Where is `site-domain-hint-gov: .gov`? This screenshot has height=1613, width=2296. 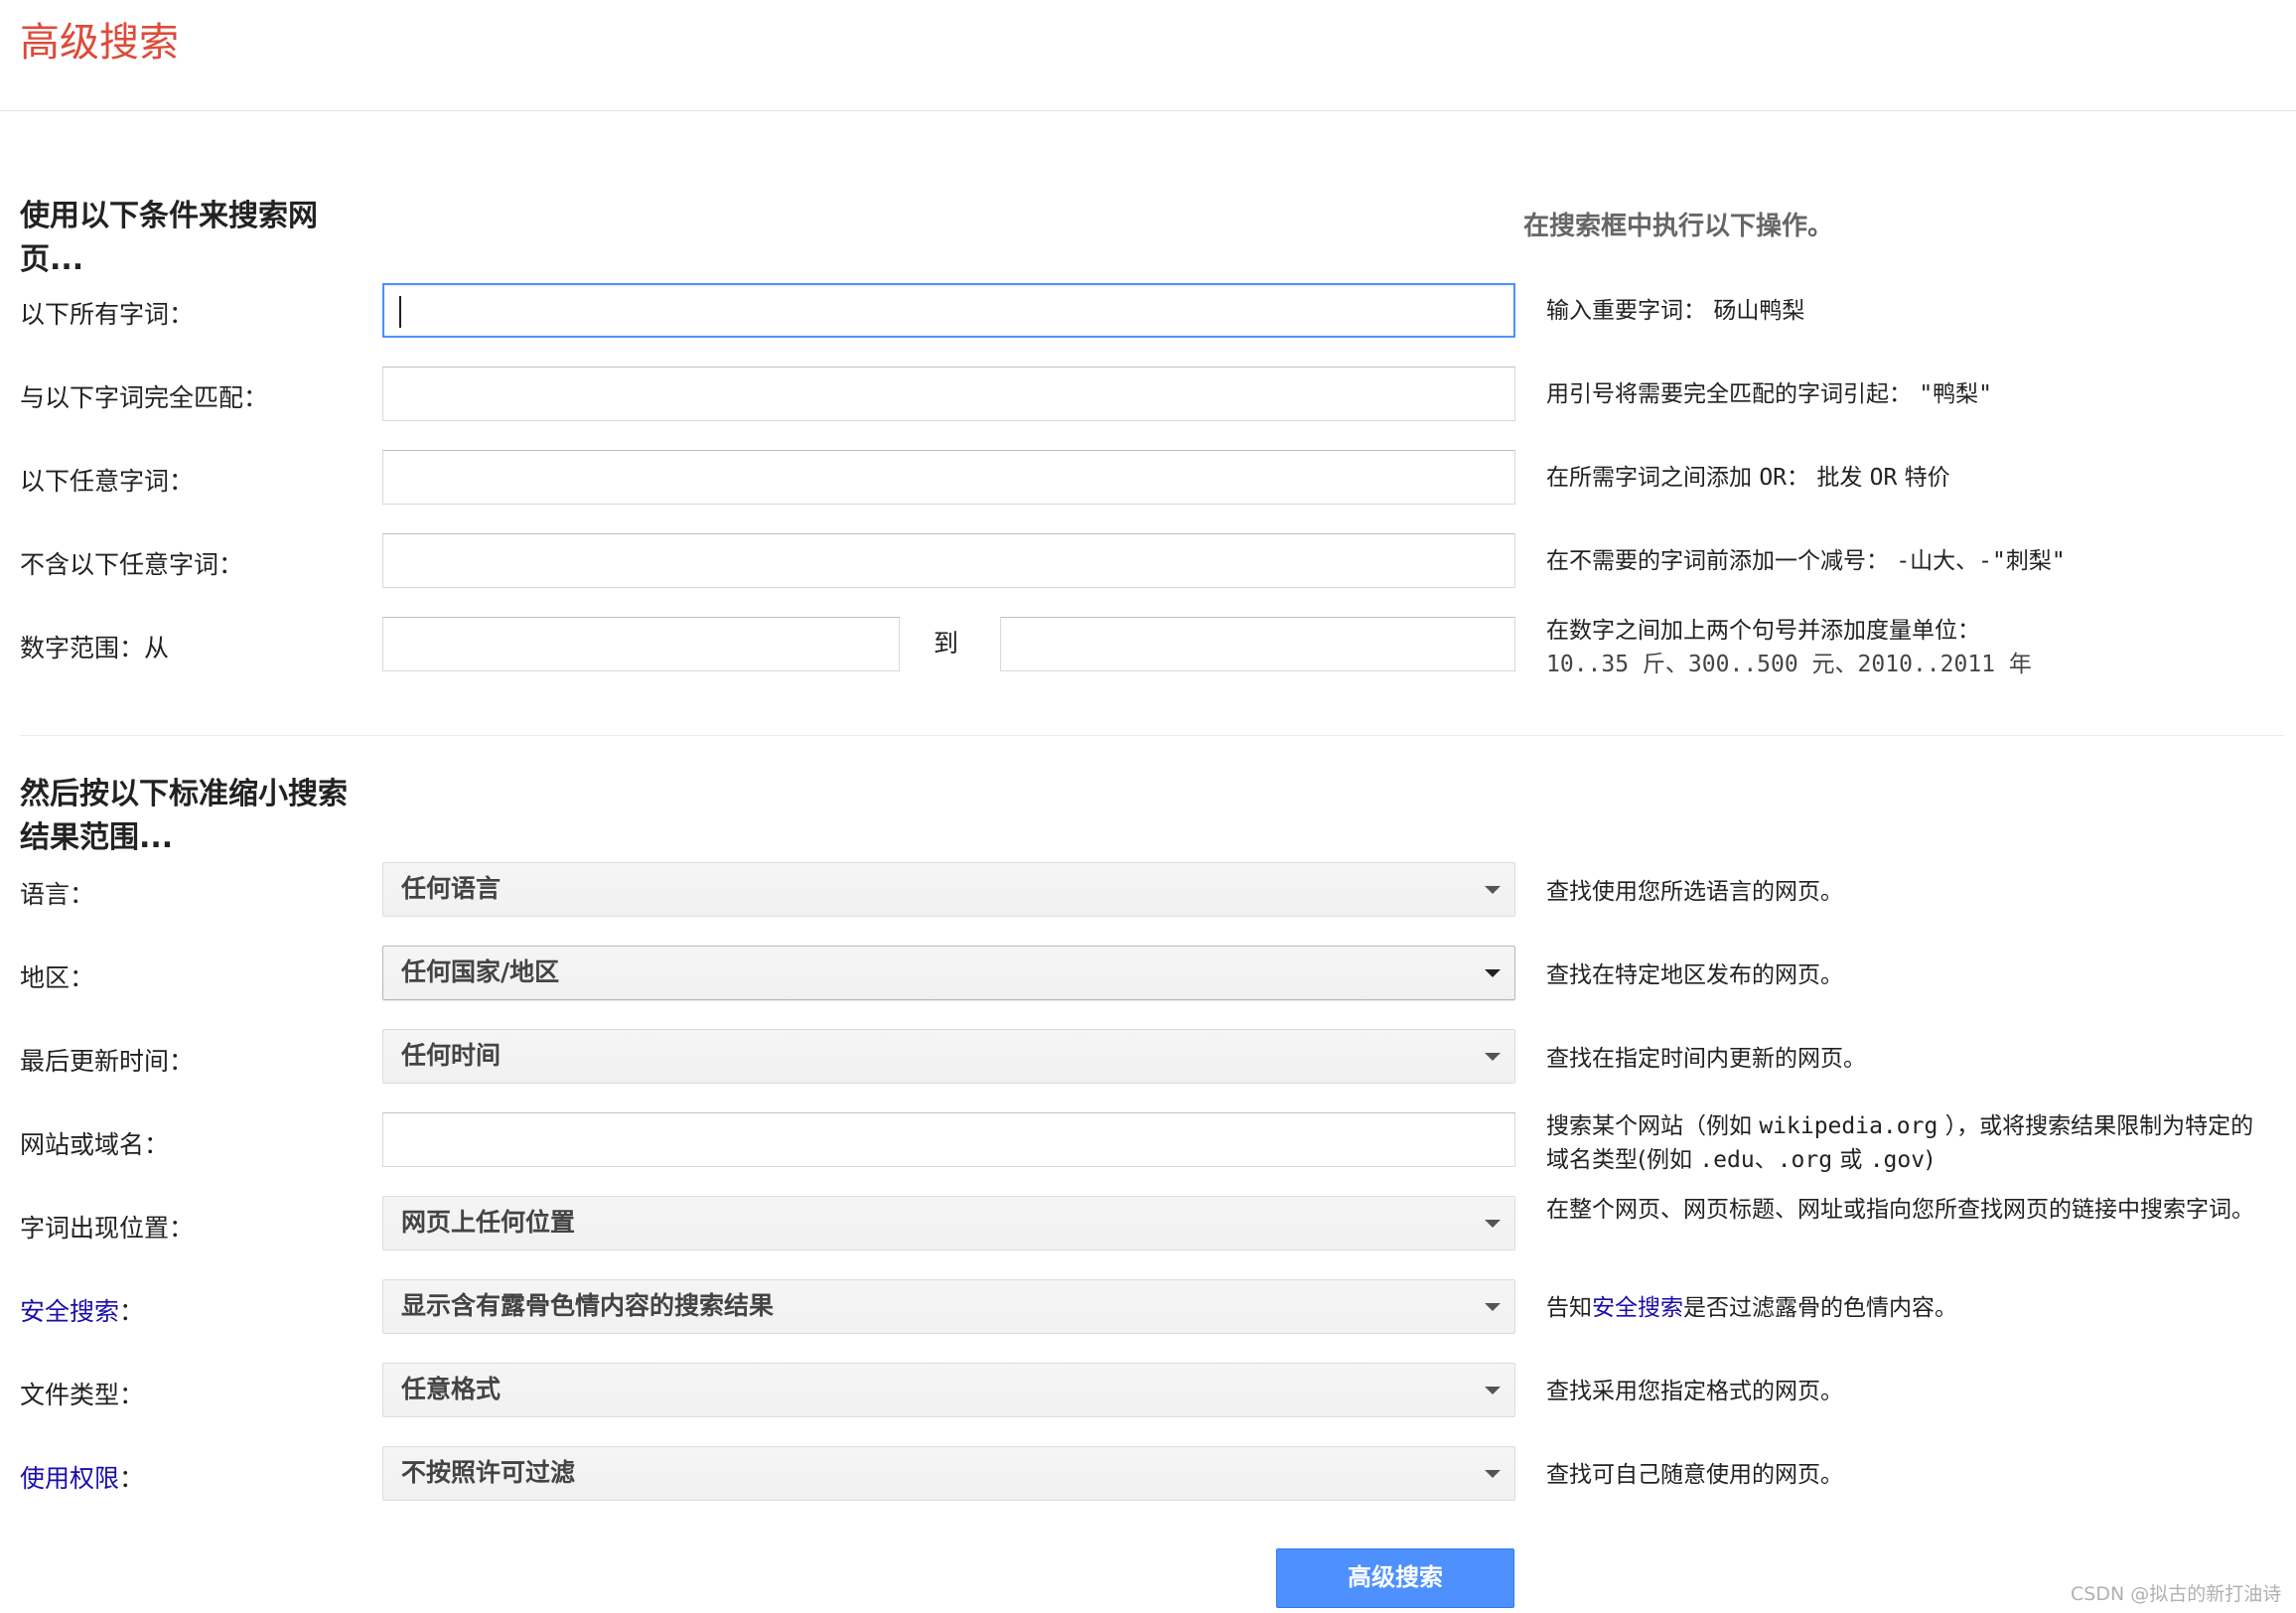
site-domain-hint-gov: .gov is located at coordinates (1897, 1160).